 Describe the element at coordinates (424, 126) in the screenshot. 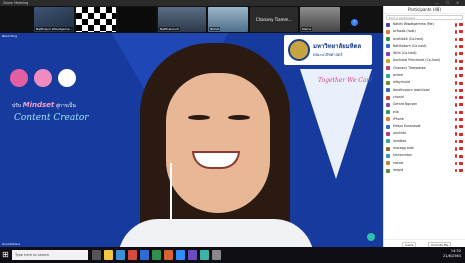

I see `participant-row: Kitaya Kusonavat` at that location.